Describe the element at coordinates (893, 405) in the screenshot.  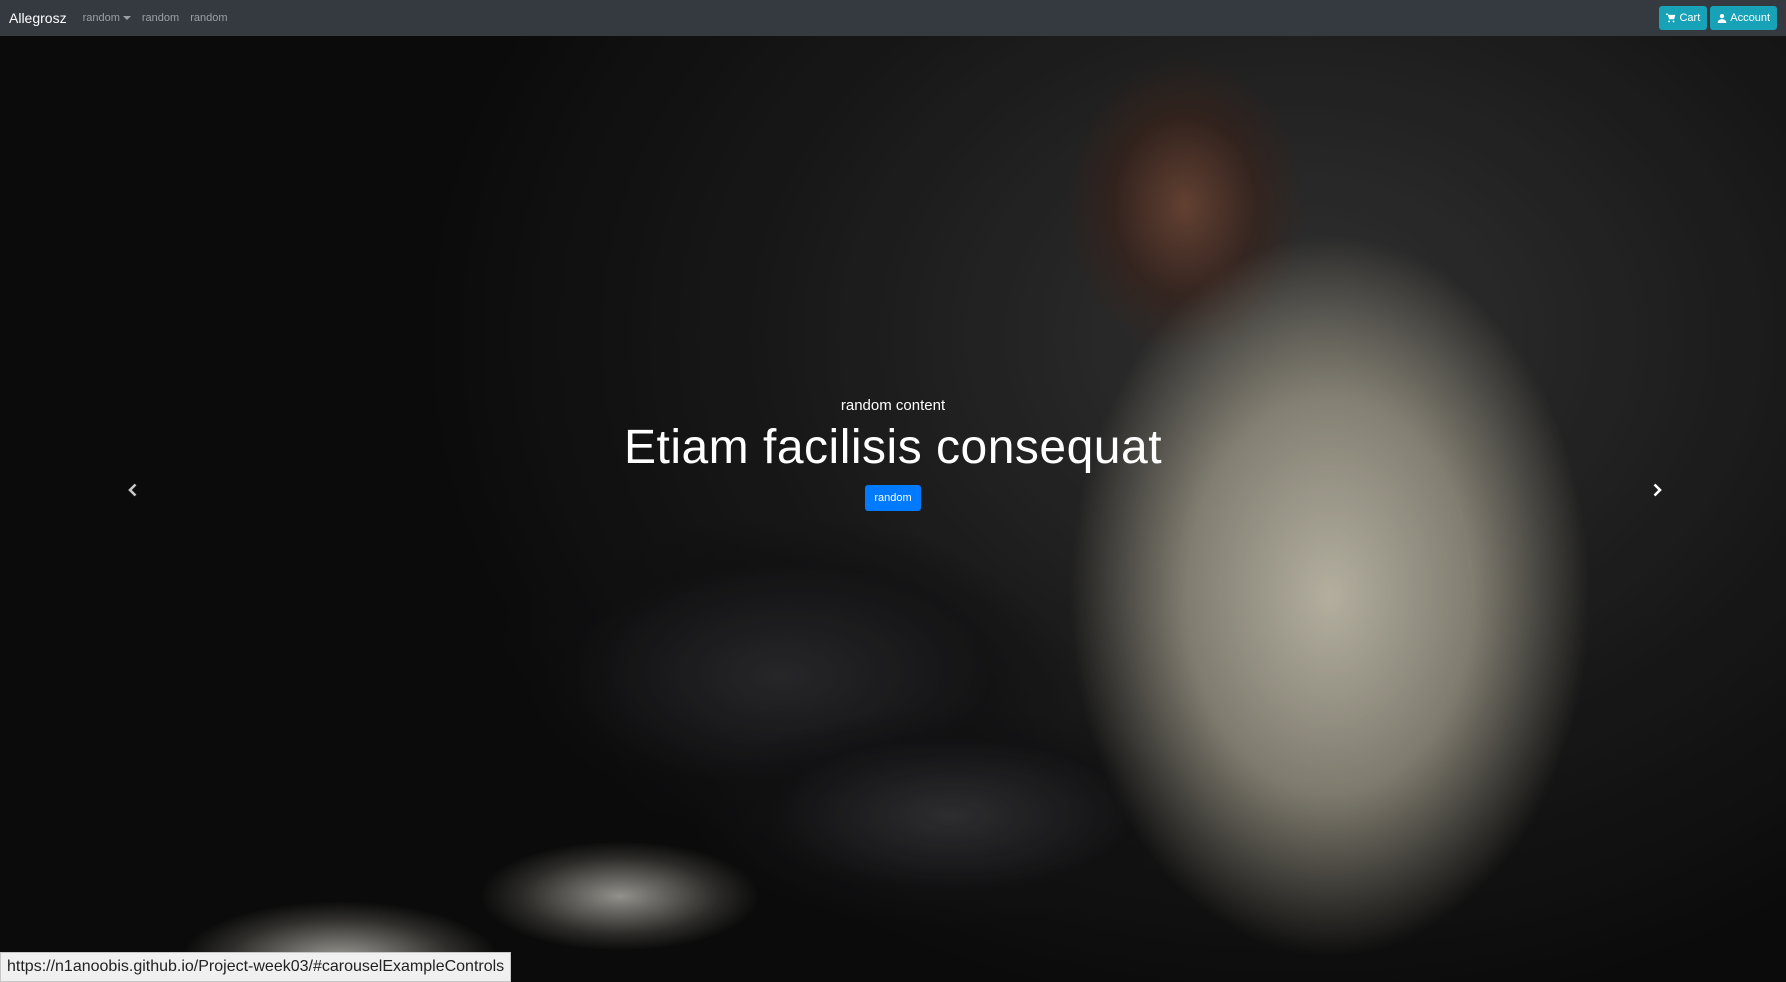
I see `caption-subtitle: random content` at that location.